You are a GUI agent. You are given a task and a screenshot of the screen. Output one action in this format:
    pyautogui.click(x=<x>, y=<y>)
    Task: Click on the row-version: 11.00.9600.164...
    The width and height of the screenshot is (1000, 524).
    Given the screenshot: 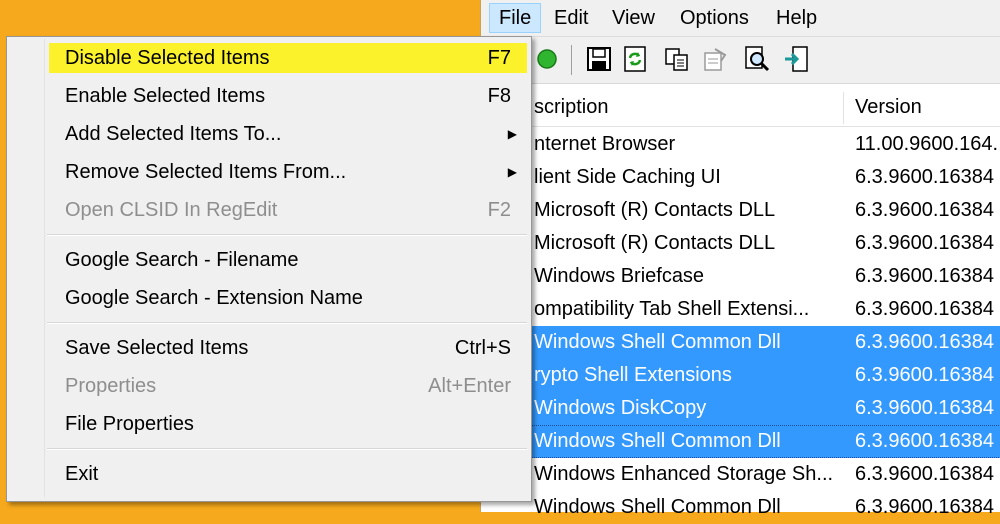 What is the action you would take?
    pyautogui.click(x=927, y=144)
    